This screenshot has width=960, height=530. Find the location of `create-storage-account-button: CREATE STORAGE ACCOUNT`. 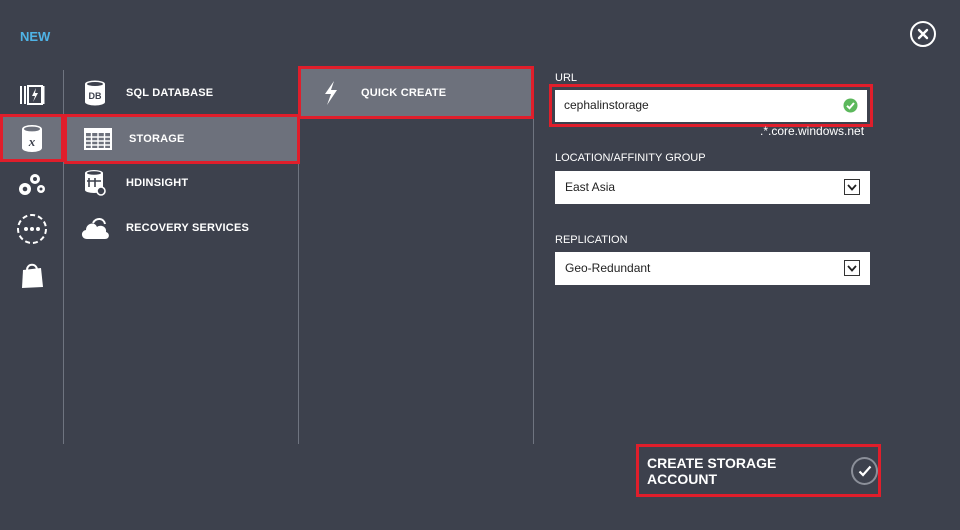

create-storage-account-button: CREATE STORAGE ACCOUNT is located at coordinates (758, 470).